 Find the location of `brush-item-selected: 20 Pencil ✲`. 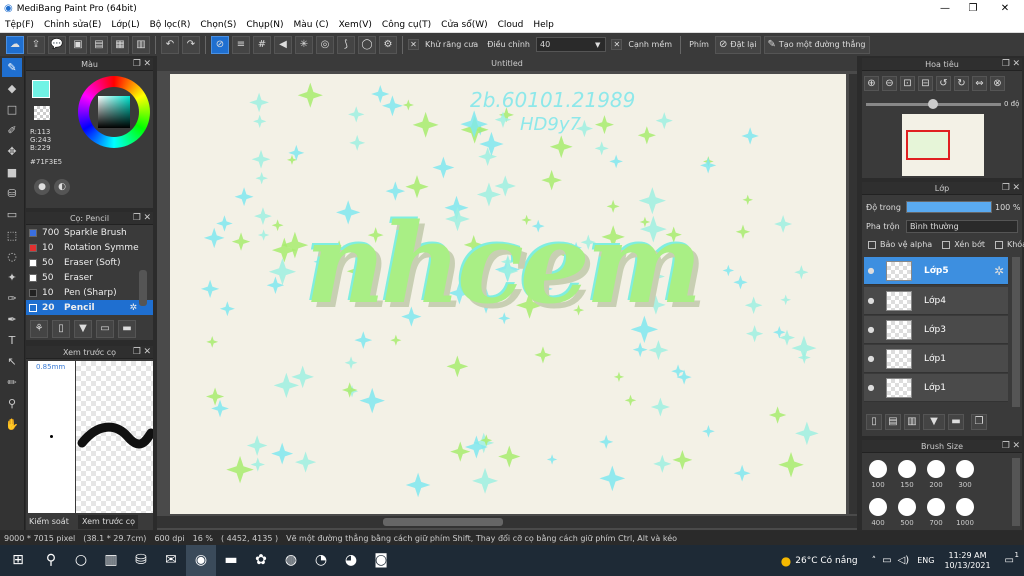

brush-item-selected: 20 Pencil ✲ is located at coordinates (89, 307).